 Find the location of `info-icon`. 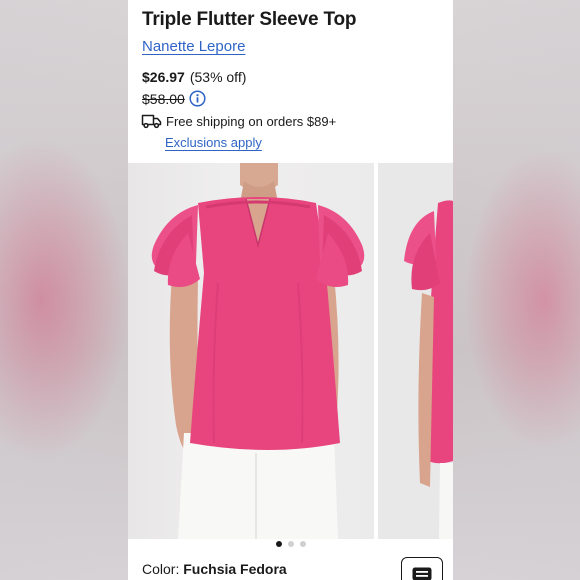

info-icon is located at coordinates (197, 98).